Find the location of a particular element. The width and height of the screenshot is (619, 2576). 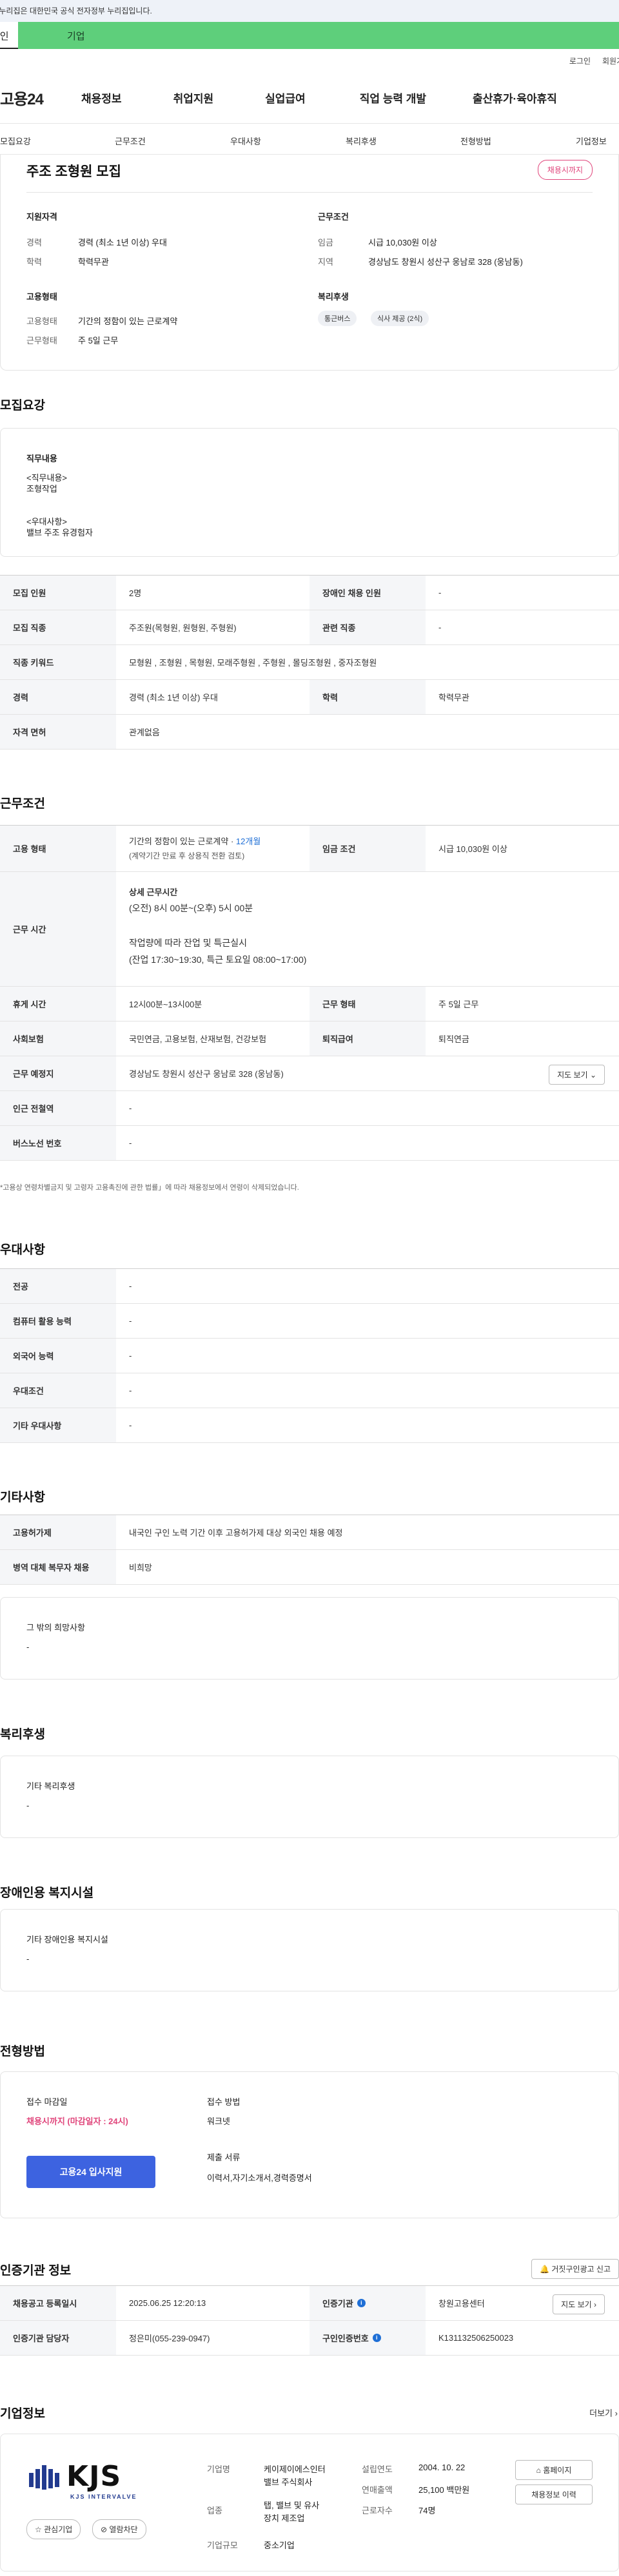

table-header-cell: 임금 조건 is located at coordinates (368, 848).